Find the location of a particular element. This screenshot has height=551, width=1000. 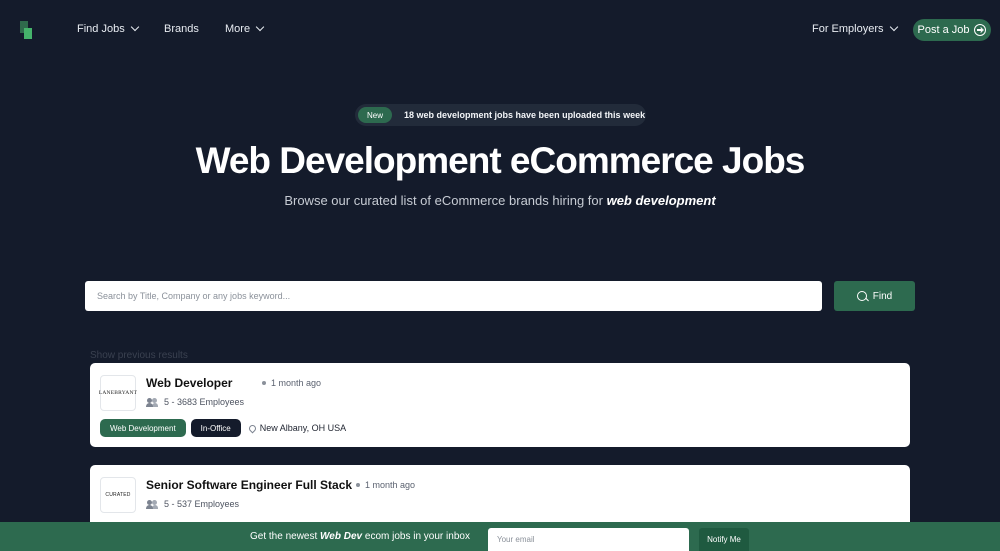

job-title: Web Developer is located at coordinates (189, 383).